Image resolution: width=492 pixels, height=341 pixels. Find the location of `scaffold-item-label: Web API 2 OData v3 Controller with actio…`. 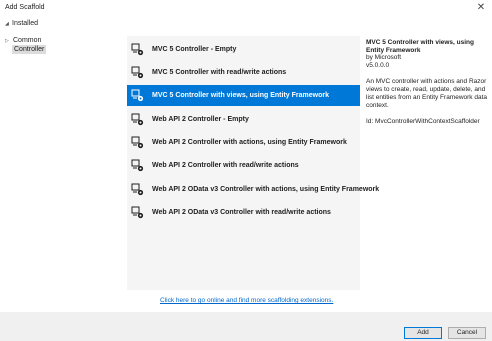

scaffold-item-label: Web API 2 OData v3 Controller with actio… is located at coordinates (266, 189).